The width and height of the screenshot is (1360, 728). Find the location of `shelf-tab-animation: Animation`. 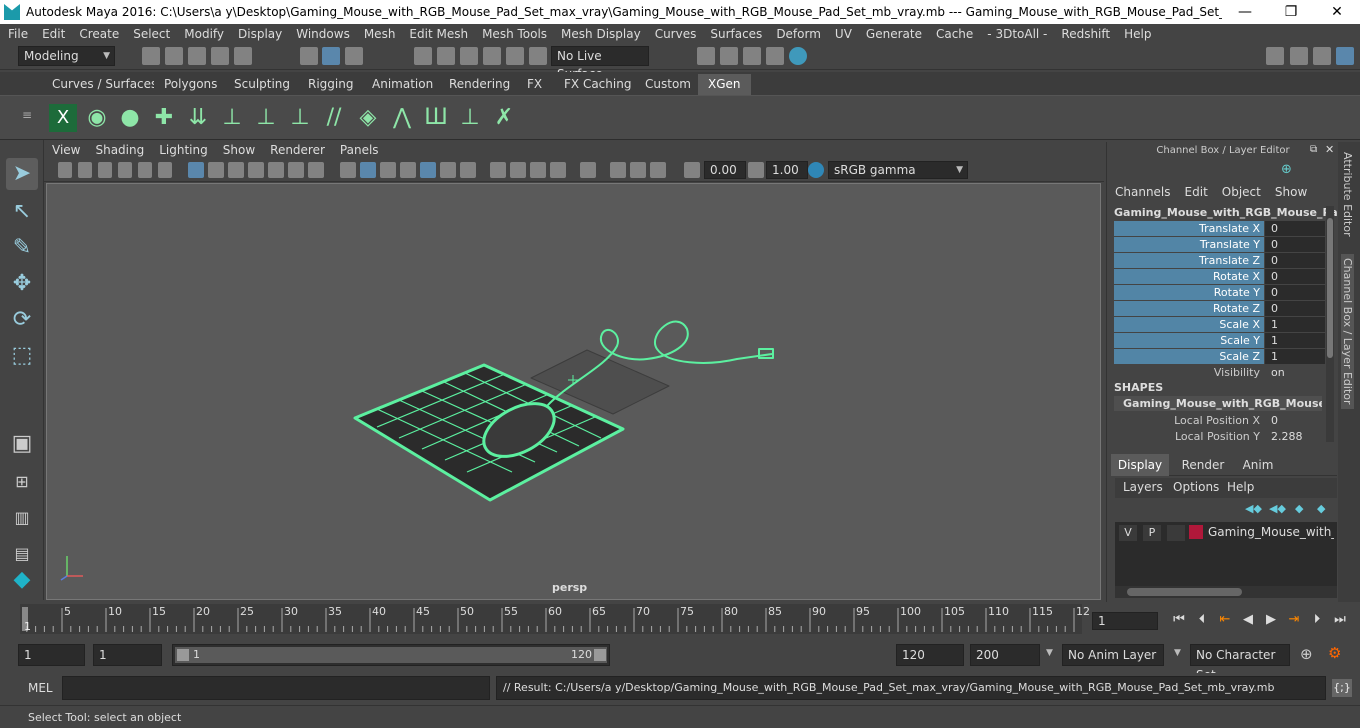

shelf-tab-animation: Animation is located at coordinates (403, 84).